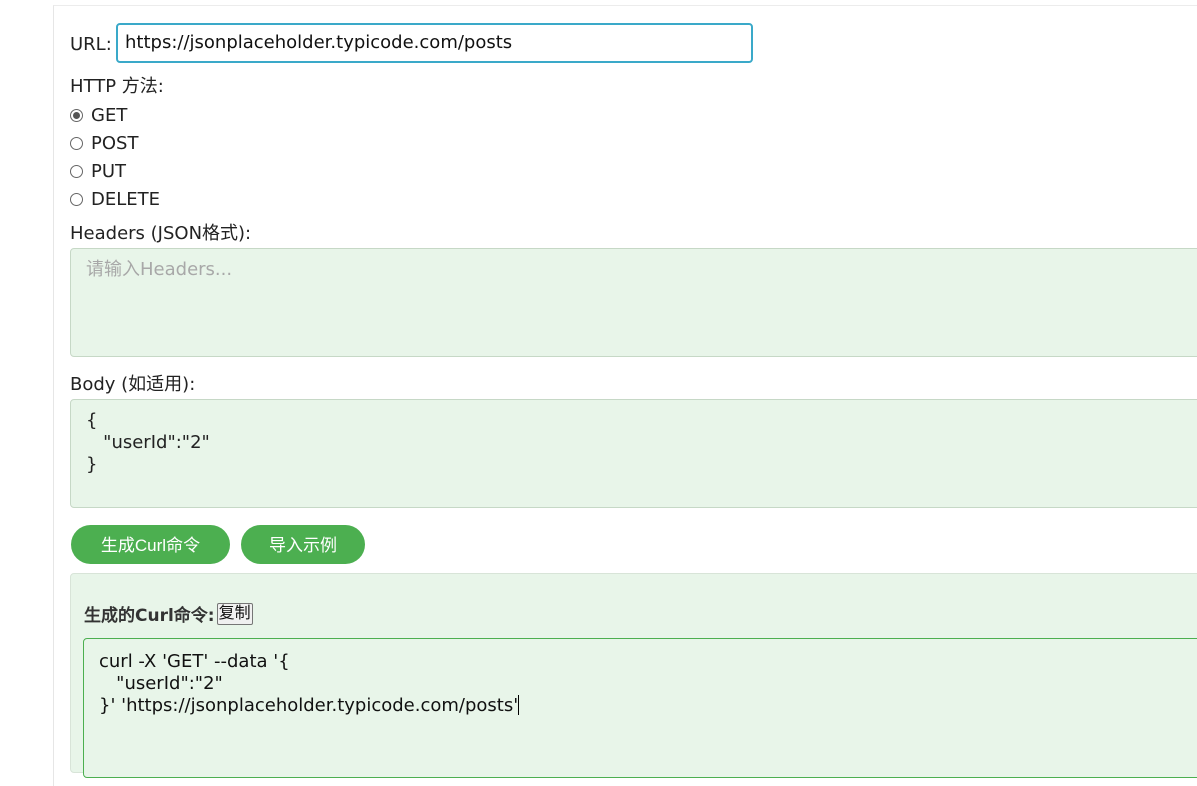 Image resolution: width=1197 pixels, height=786 pixels. I want to click on radio-post, so click(76, 143).